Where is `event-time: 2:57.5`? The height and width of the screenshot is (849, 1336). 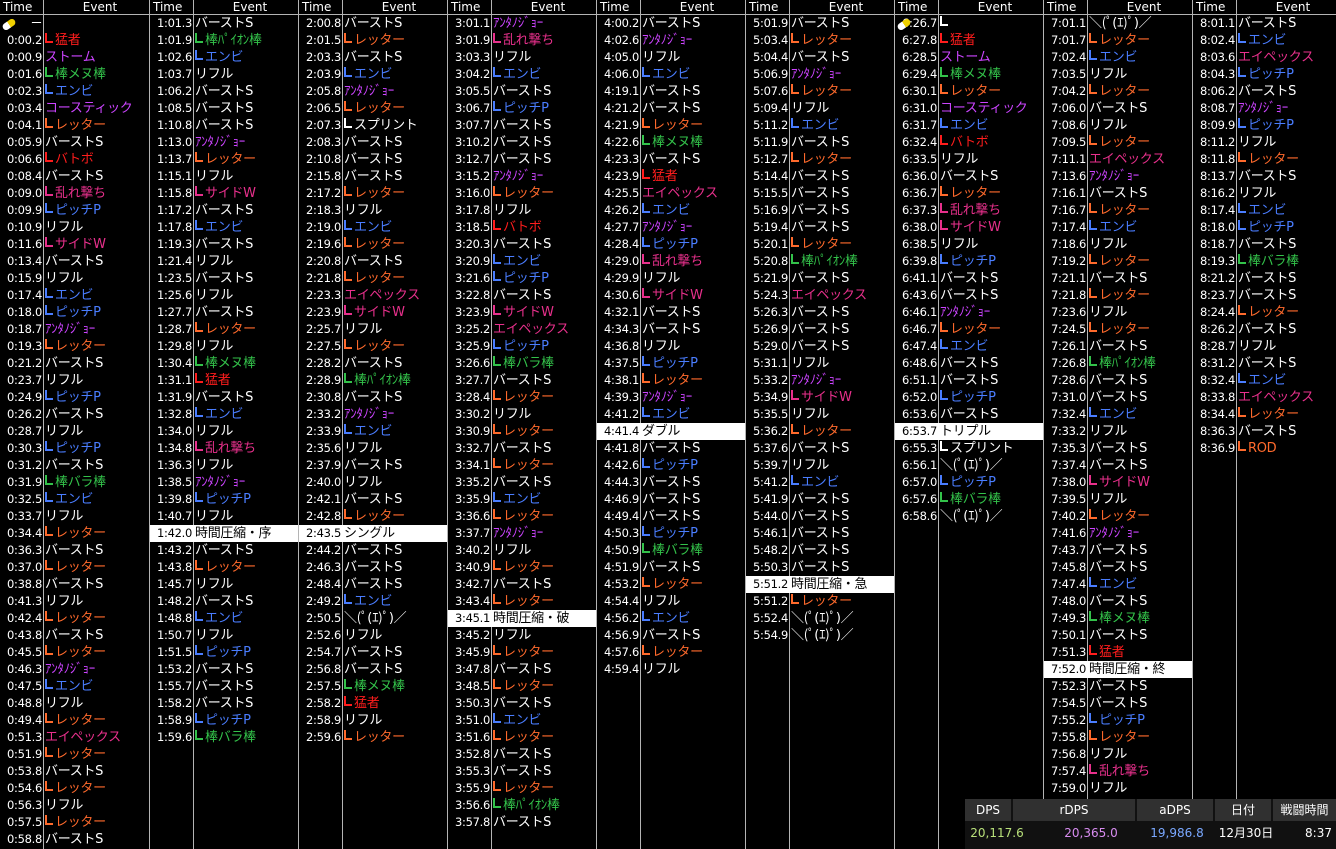
event-time: 2:57.5 is located at coordinates (323, 686).